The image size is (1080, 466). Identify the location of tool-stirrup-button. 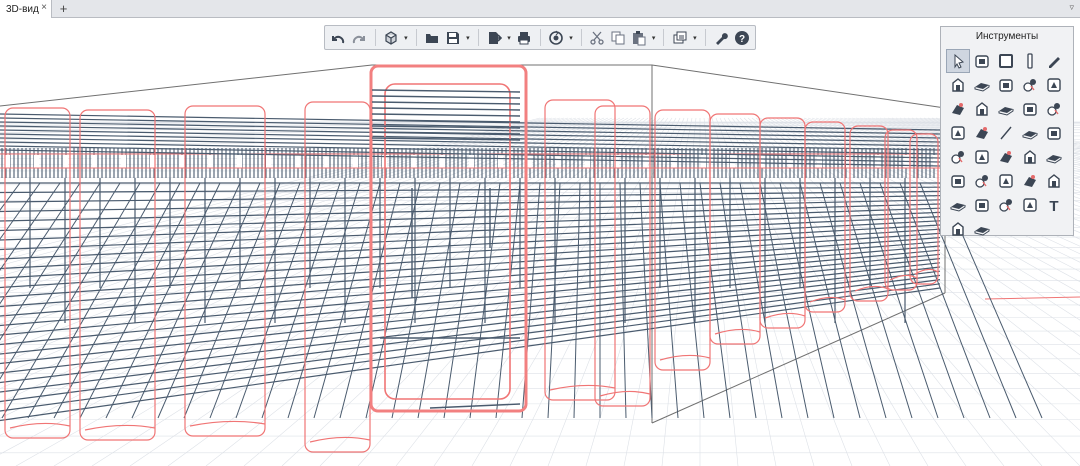
(1030, 133).